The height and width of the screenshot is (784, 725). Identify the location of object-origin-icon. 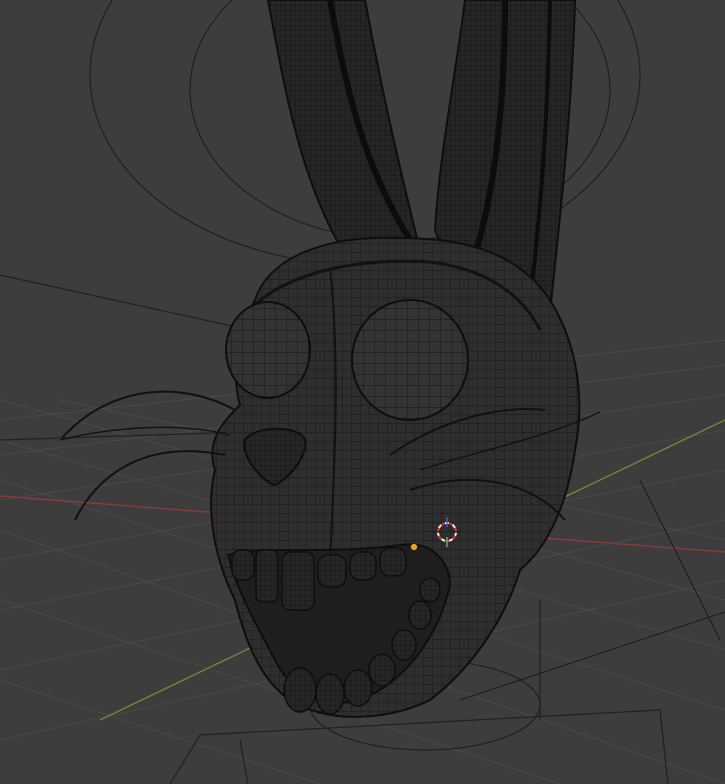
(414, 547).